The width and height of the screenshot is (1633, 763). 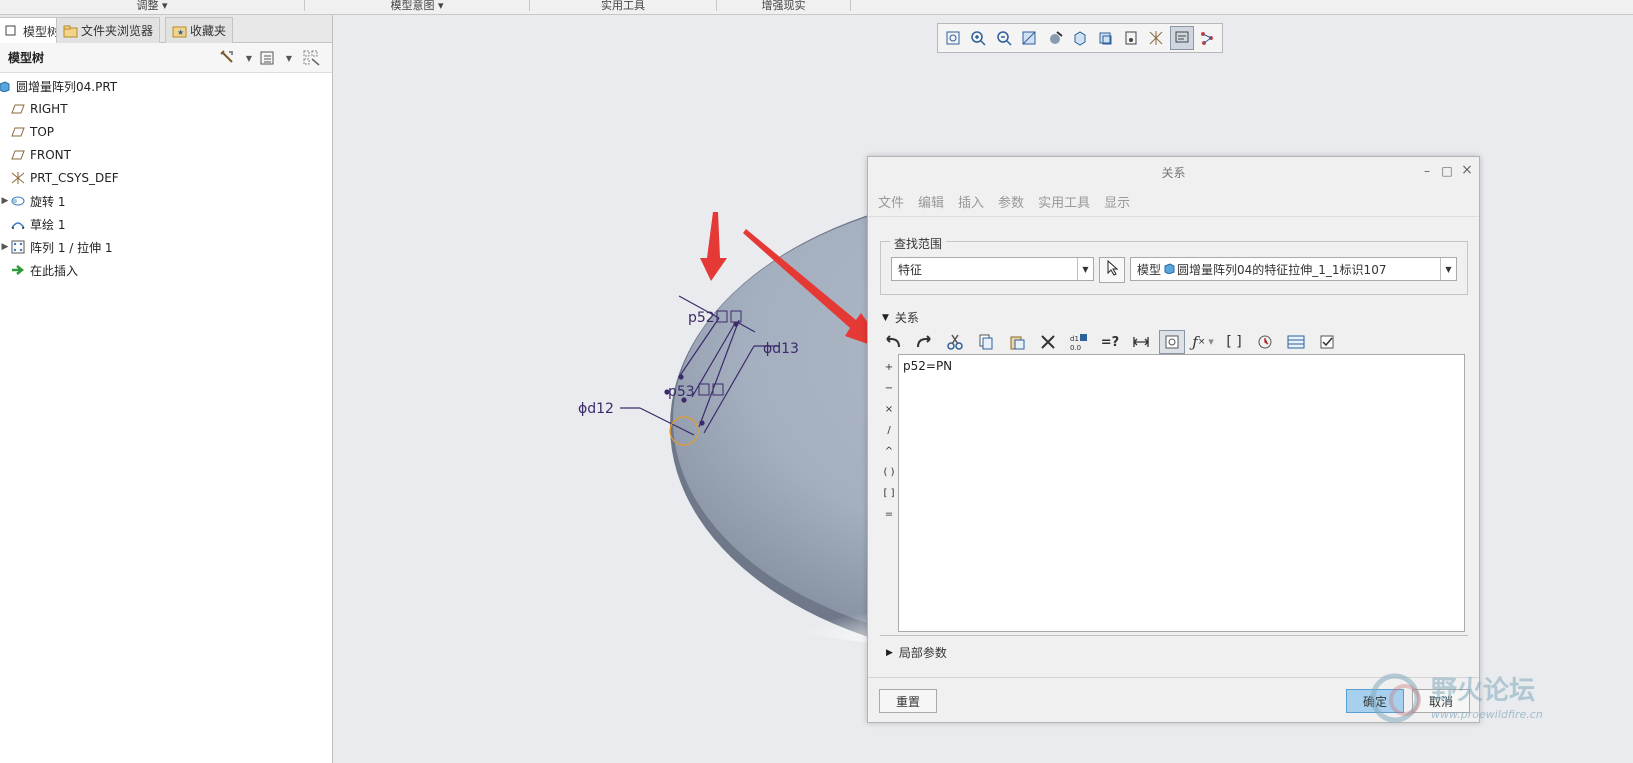 What do you see at coordinates (1182, 38) in the screenshot?
I see `annotation-display-icon` at bounding box center [1182, 38].